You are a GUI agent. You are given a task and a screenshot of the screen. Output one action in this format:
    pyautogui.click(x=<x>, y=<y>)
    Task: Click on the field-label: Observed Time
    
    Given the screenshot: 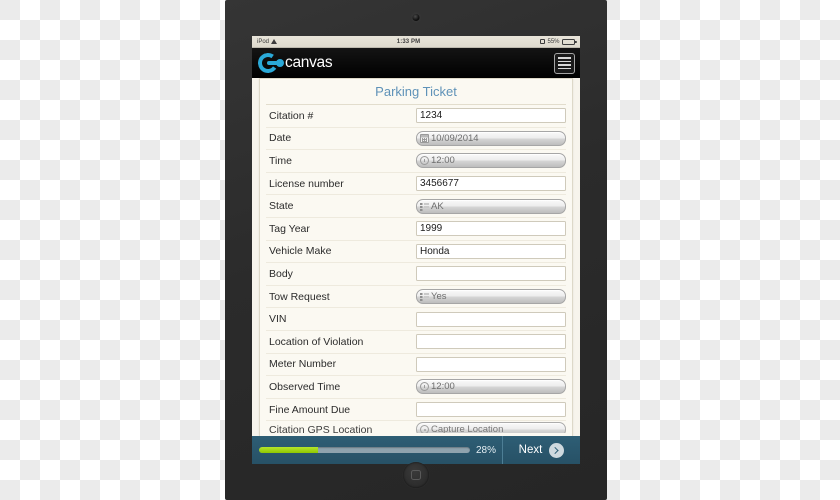 What is the action you would take?
    pyautogui.click(x=305, y=386)
    